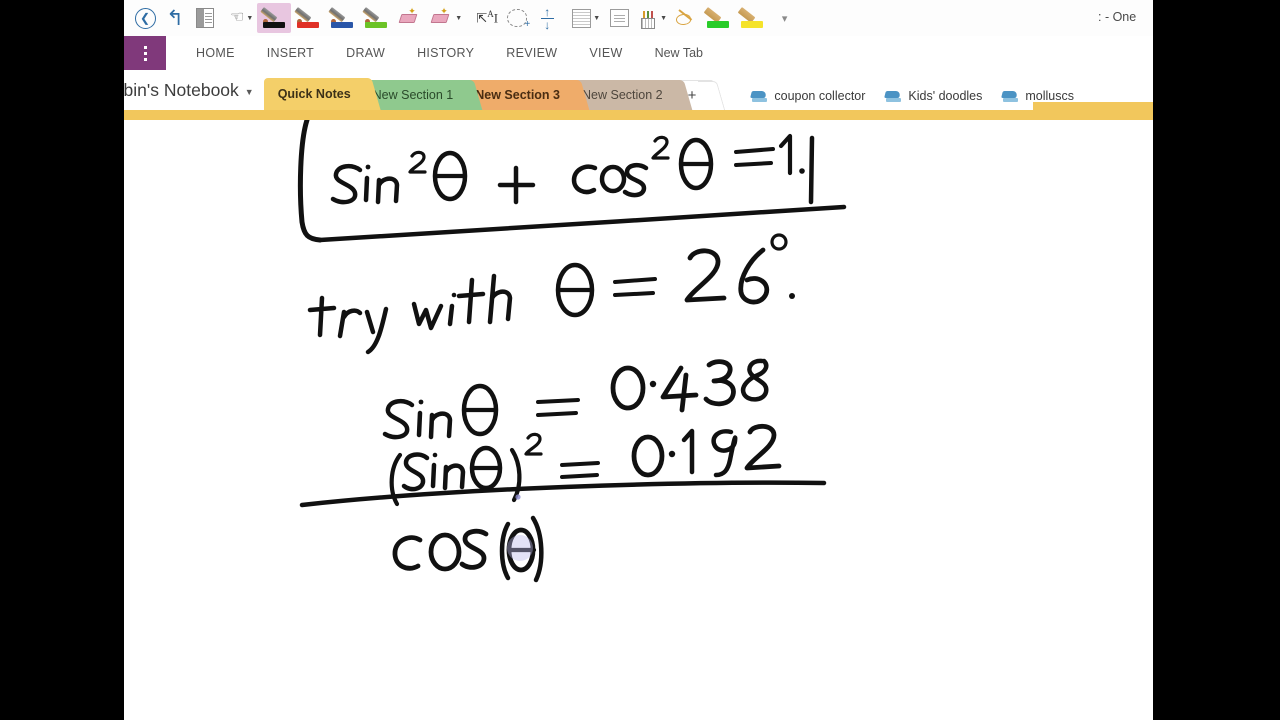 The image size is (1280, 720). I want to click on section-tab-label: Quick Notes, so click(314, 94).